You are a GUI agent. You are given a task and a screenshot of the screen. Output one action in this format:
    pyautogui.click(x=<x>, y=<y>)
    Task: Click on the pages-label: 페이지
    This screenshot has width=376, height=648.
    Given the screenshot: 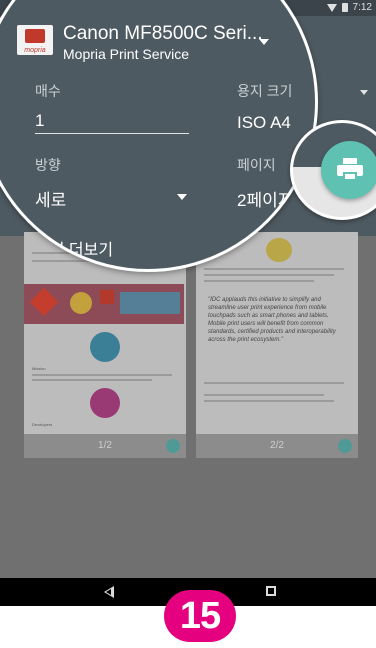 What is the action you would take?
    pyautogui.click(x=256, y=165)
    